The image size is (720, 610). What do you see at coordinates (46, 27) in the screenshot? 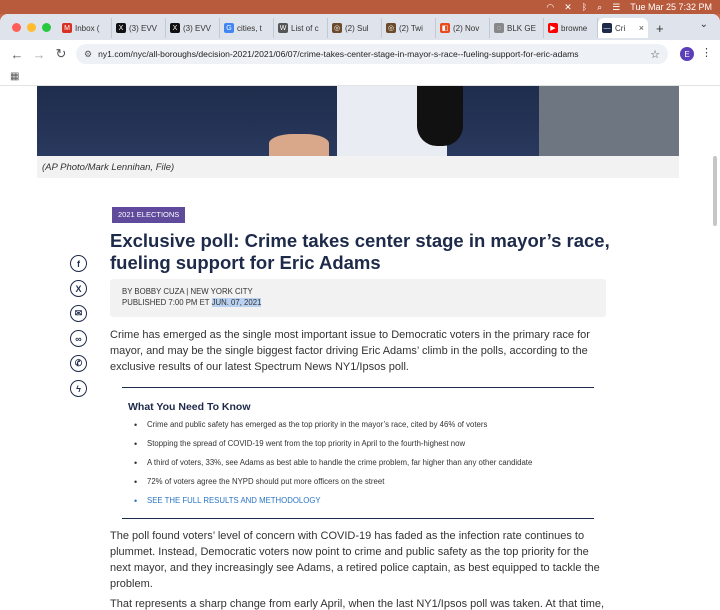
I see `maximize-window-button` at bounding box center [46, 27].